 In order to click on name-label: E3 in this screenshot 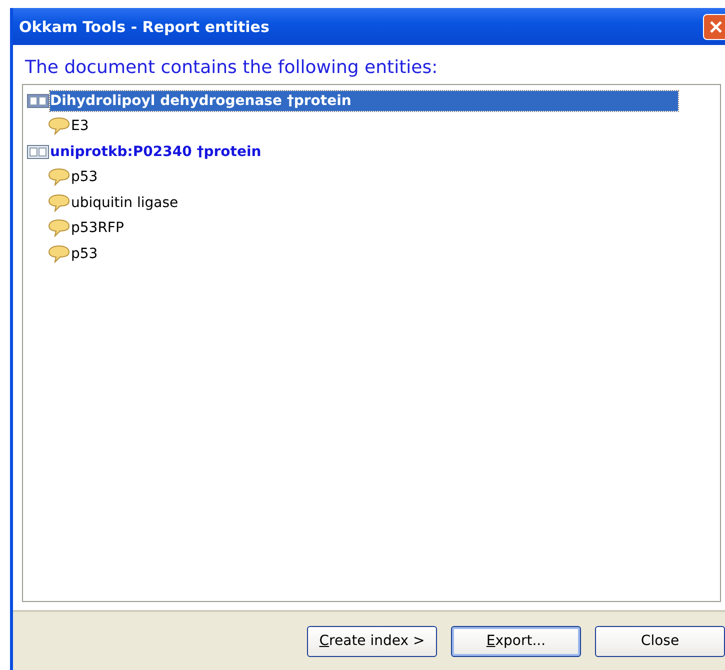, I will do `click(81, 126)`.